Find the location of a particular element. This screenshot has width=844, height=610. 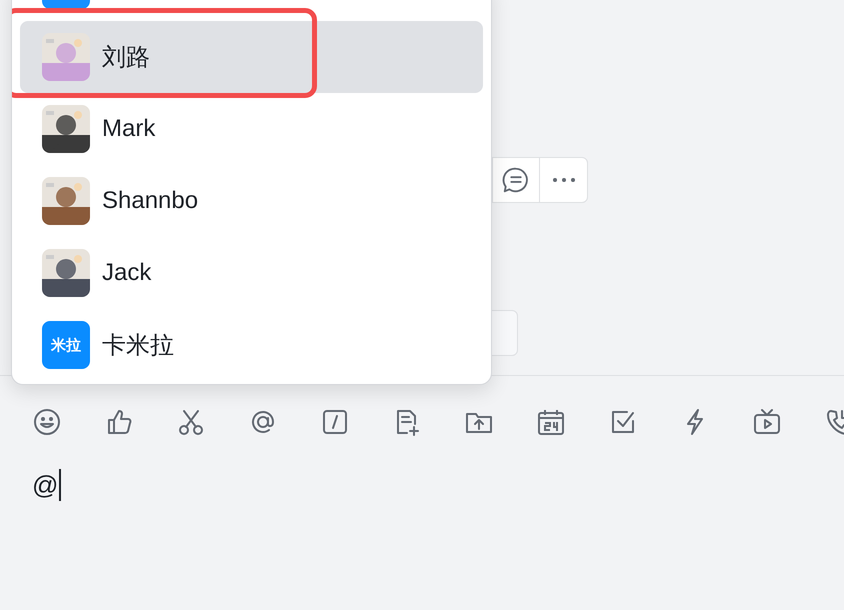

emoji-icon is located at coordinates (47, 422).